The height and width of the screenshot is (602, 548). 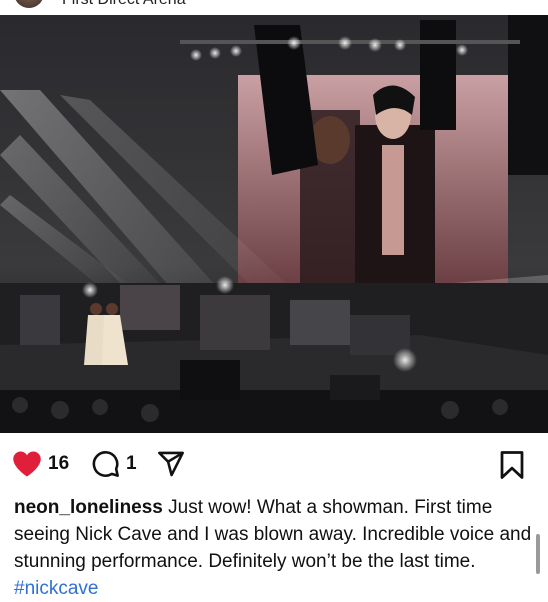 What do you see at coordinates (538, 554) in the screenshot?
I see `scrollbar` at bounding box center [538, 554].